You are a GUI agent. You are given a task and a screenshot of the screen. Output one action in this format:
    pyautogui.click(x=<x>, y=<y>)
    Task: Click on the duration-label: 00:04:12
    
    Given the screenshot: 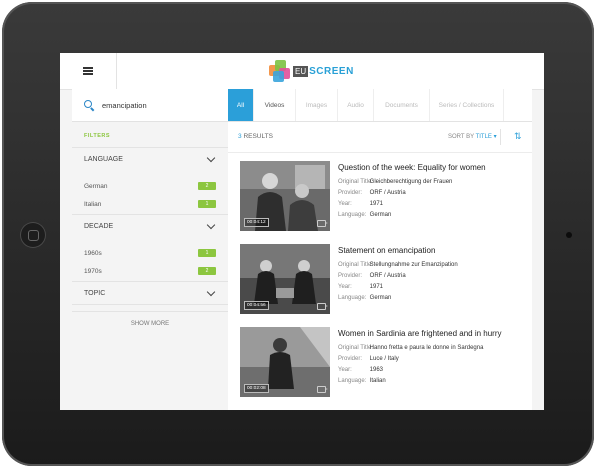 What is the action you would take?
    pyautogui.click(x=256, y=222)
    